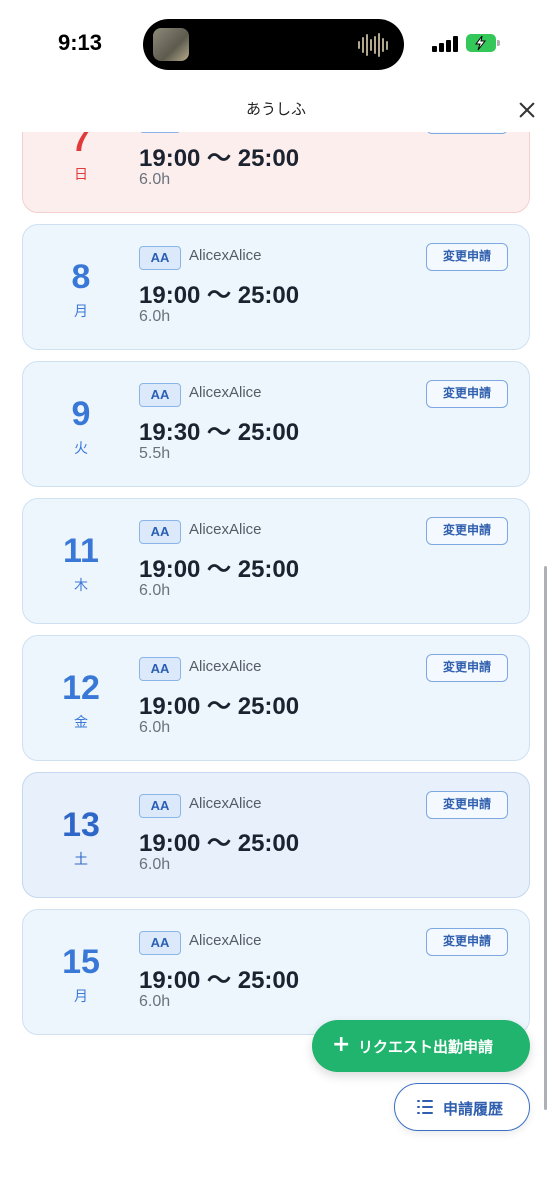 The width and height of the screenshot is (552, 1200). What do you see at coordinates (81, 175) in the screenshot?
I see `weekday-label: 日` at bounding box center [81, 175].